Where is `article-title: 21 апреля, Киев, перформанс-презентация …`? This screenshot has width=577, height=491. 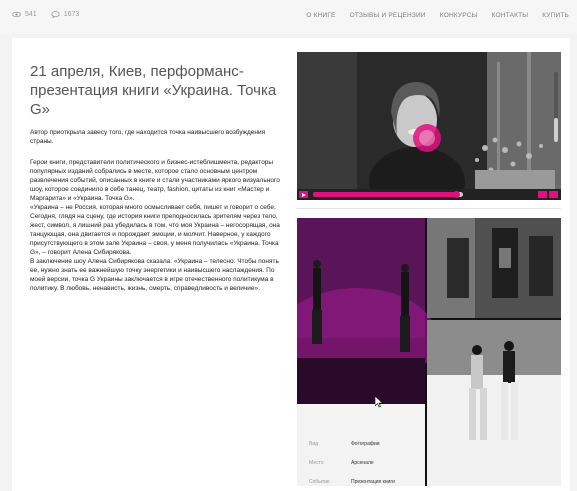 article-title: 21 апреля, Киев, перформанс-презентация … is located at coordinates (153, 91).